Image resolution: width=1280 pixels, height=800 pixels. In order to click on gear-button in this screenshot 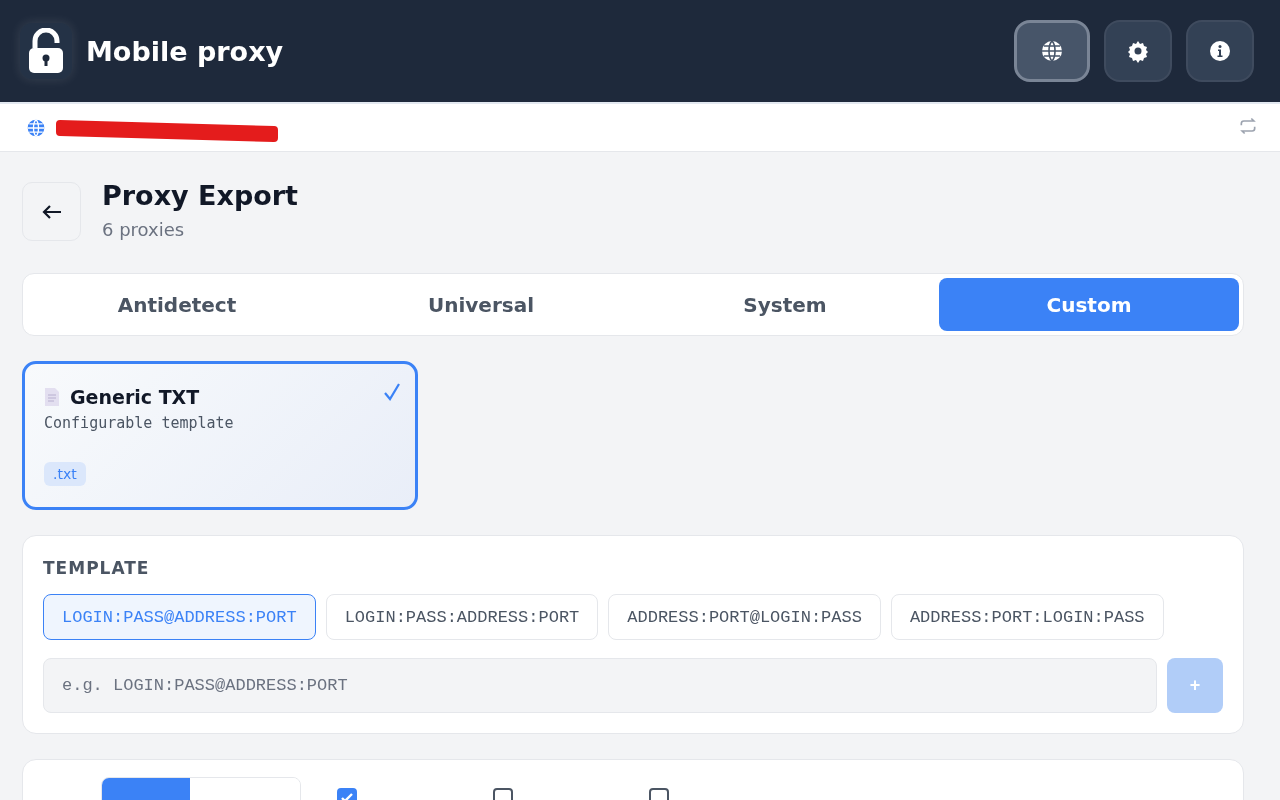, I will do `click(1138, 51)`.